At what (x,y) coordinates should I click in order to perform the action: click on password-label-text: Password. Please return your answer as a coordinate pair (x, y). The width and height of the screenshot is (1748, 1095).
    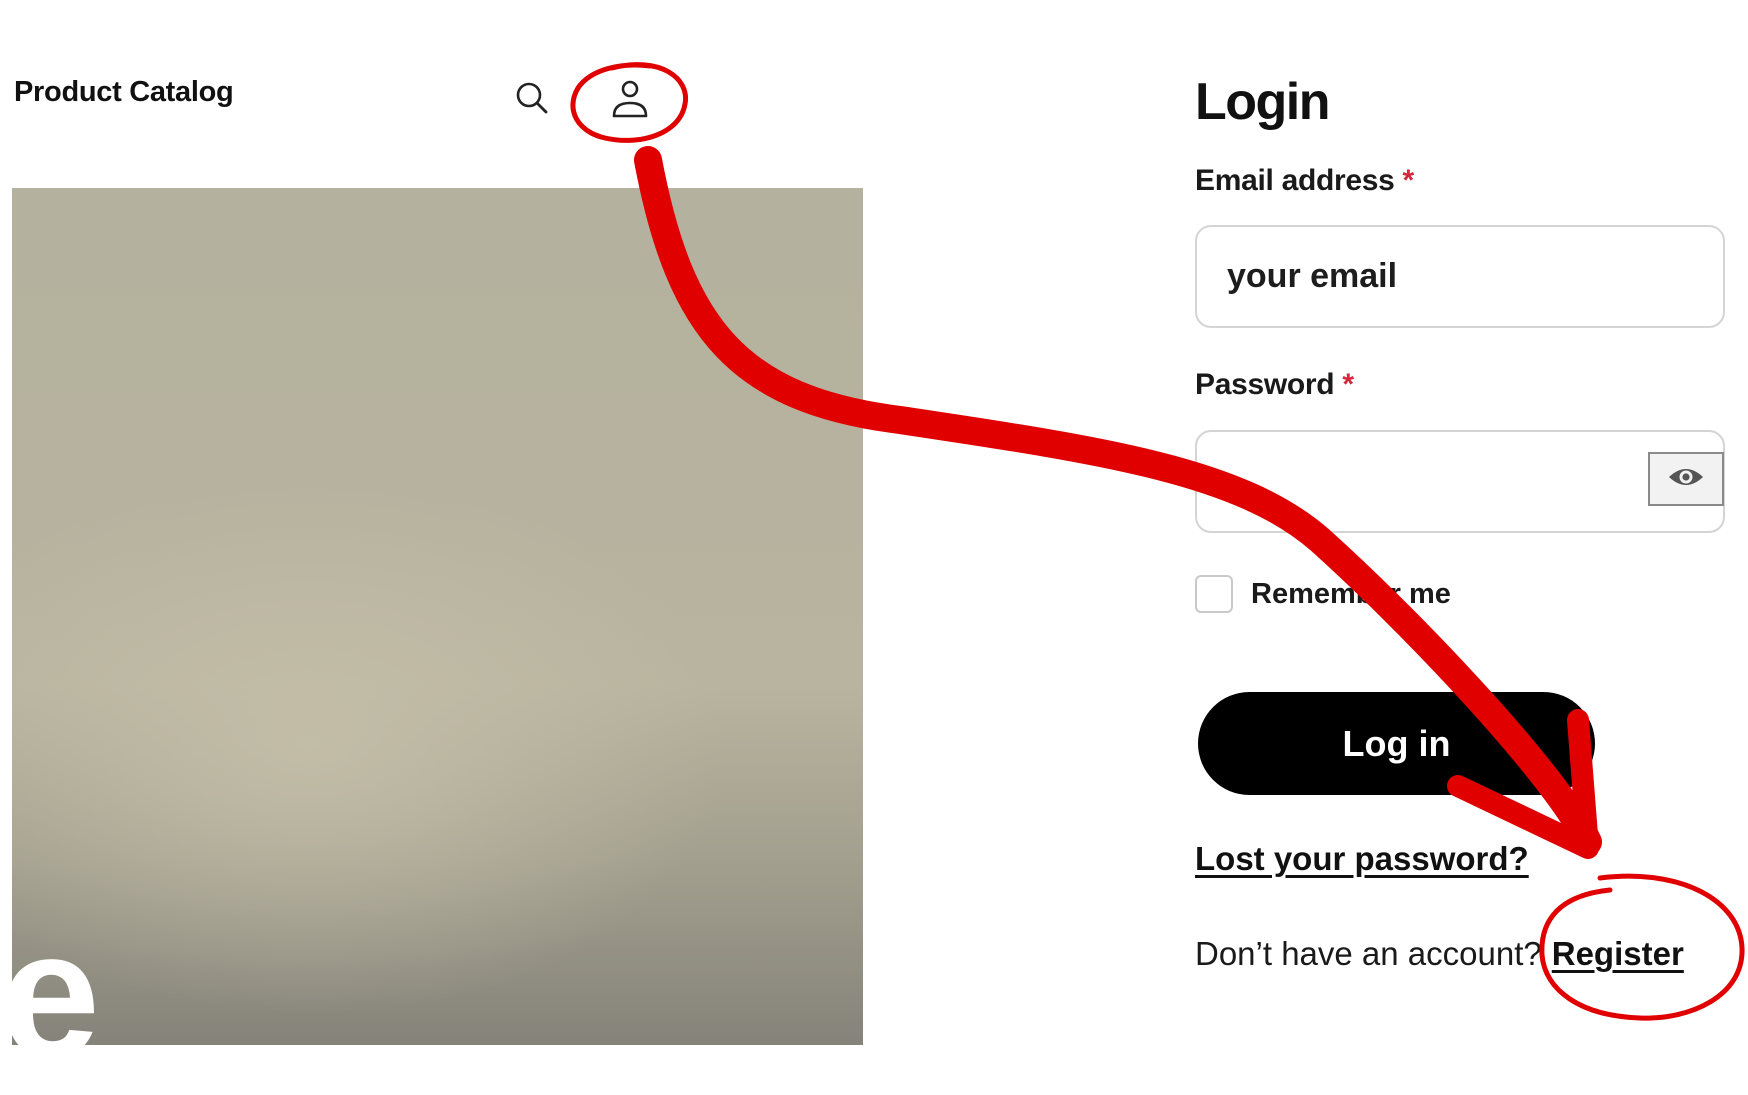
    Looking at the image, I should click on (1265, 384).